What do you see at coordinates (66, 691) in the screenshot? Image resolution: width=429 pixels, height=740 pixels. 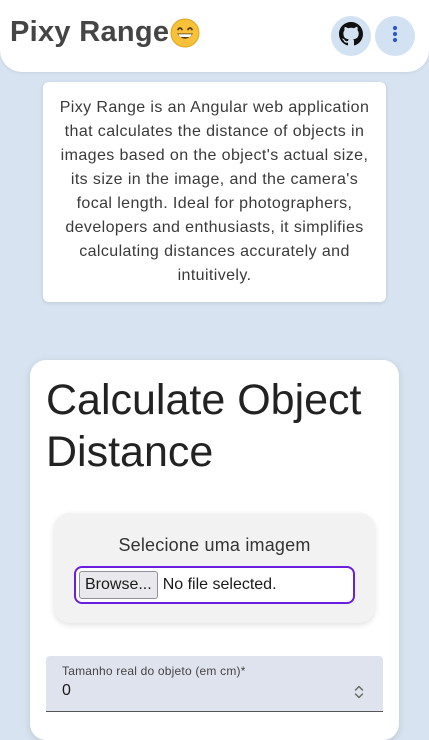 I see `real-size-input: 0` at bounding box center [66, 691].